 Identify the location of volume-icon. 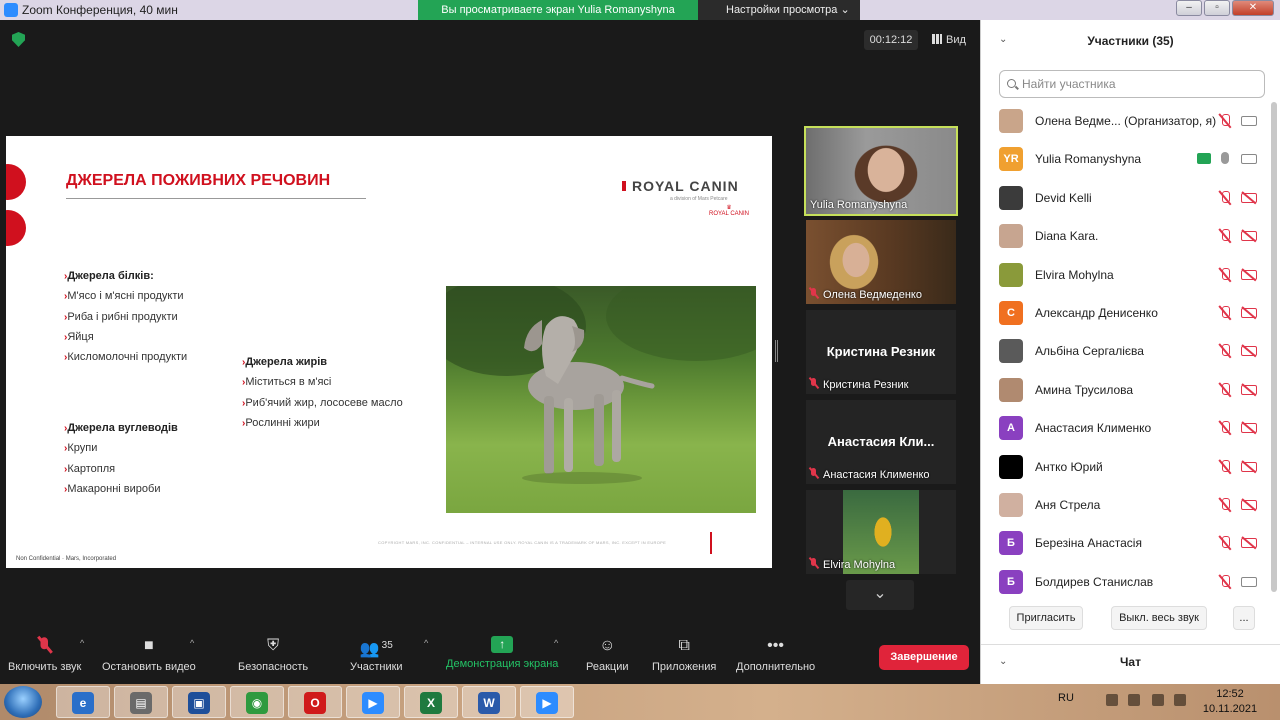
(1158, 700).